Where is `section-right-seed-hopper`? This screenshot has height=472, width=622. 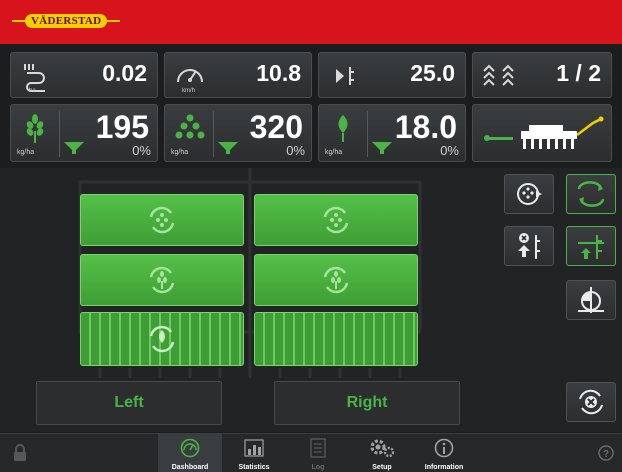
section-right-seed-hopper is located at coordinates (336, 220).